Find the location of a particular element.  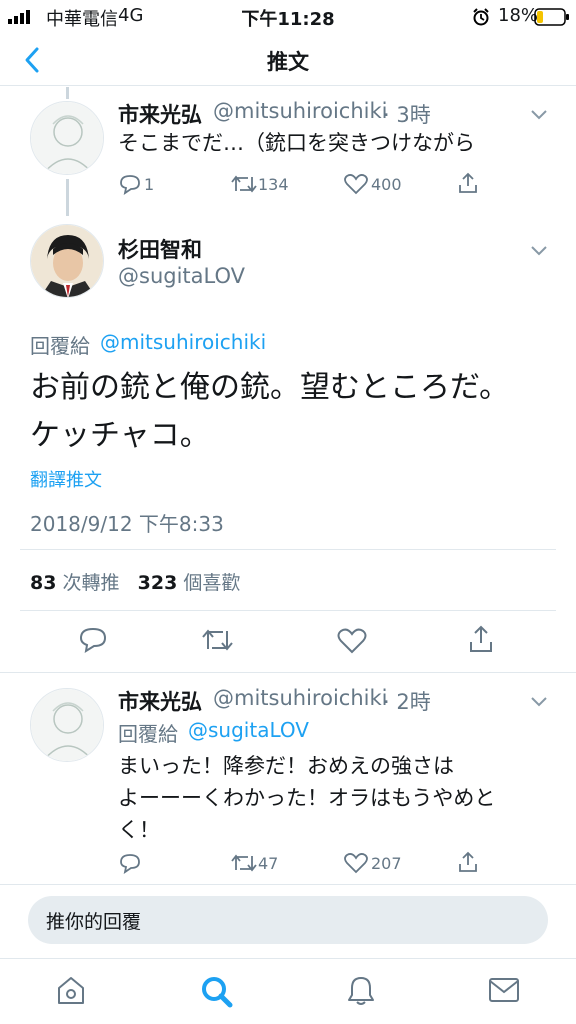

status-bar: 中華電信 4G 下午11:28 18% is located at coordinates (288, 17).